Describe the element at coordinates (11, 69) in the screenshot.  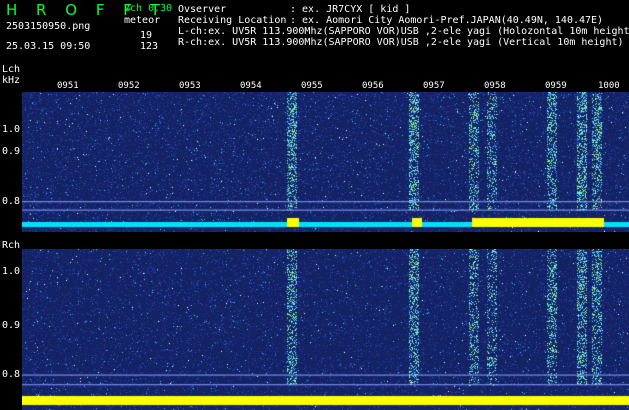
I see `lch-label: Lch` at that location.